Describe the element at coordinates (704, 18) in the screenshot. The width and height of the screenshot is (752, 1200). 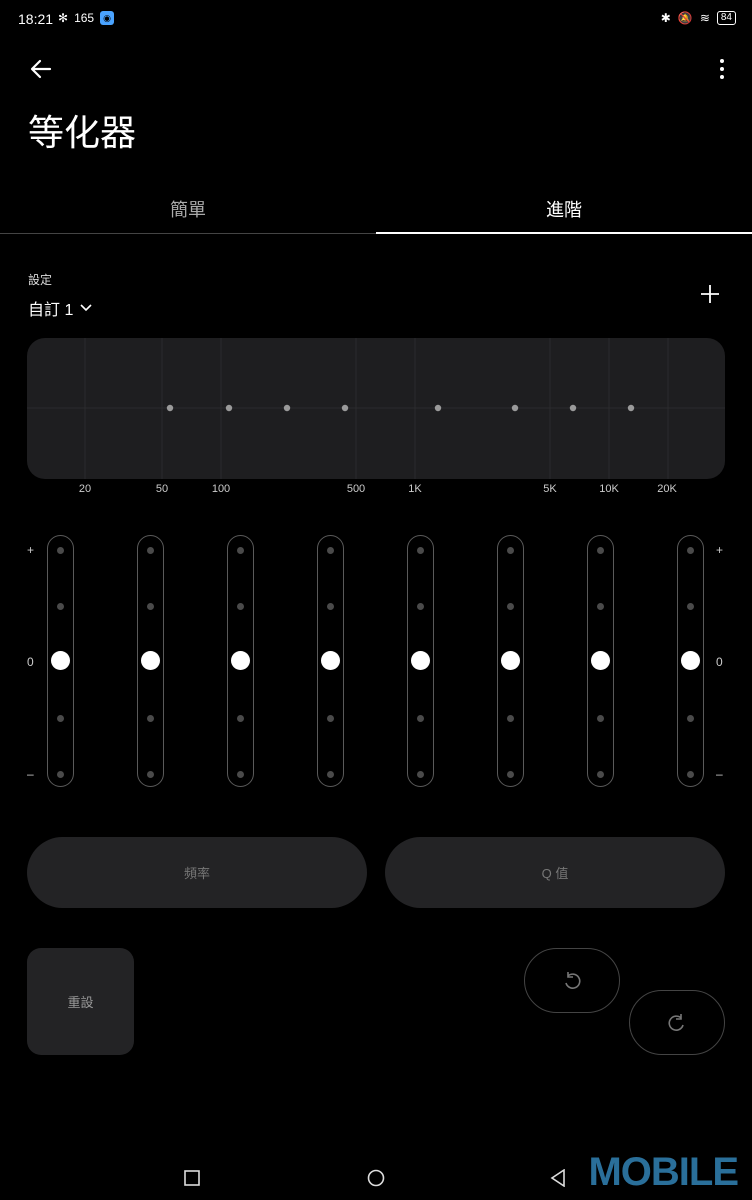
I see `wifi-icon: ≋` at that location.